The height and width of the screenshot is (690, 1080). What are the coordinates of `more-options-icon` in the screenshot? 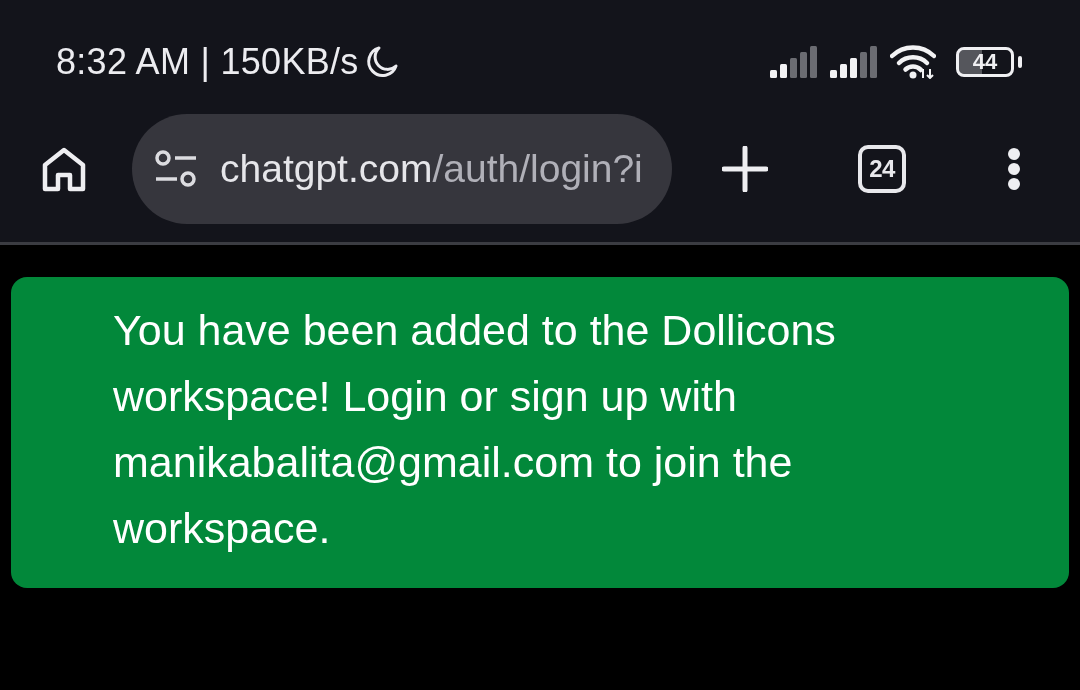 It's located at (1014, 168).